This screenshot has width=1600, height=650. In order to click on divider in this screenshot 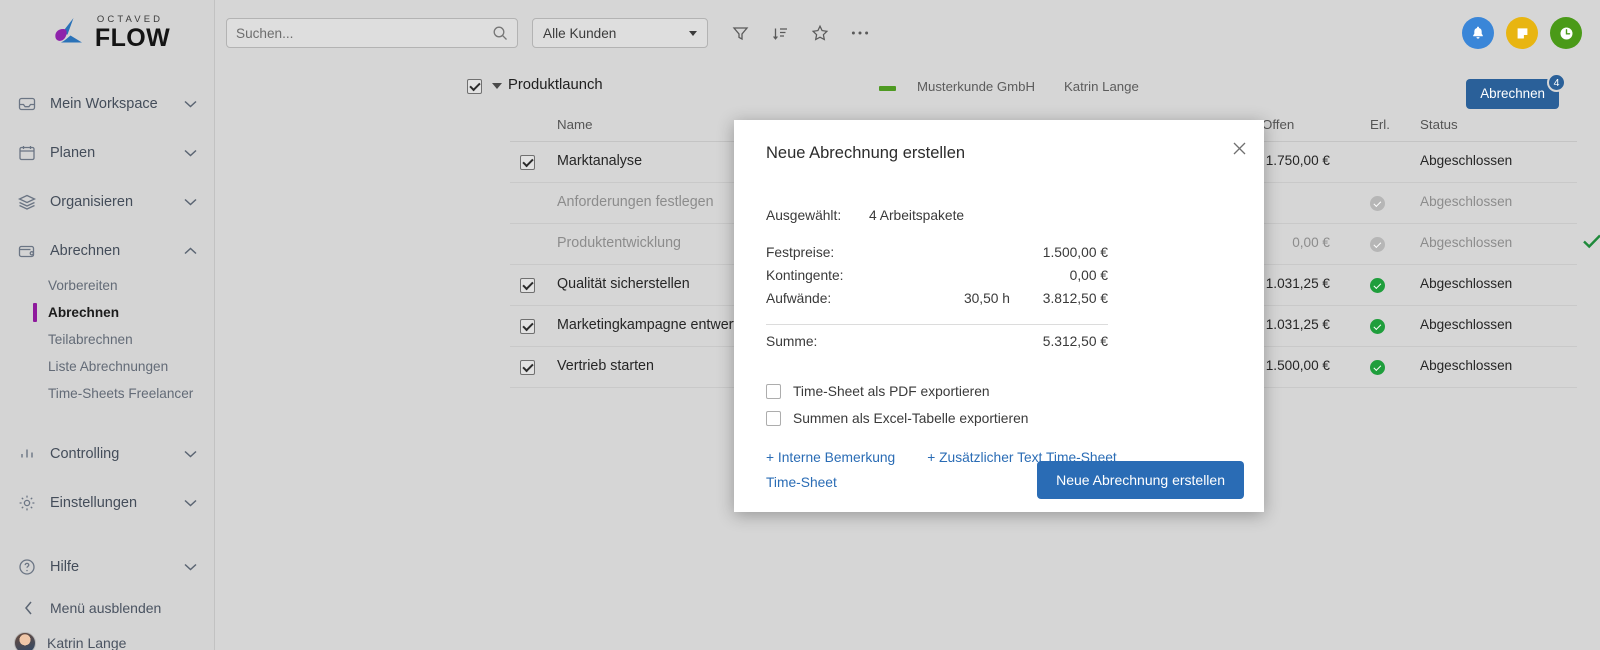, I will do `click(937, 324)`.